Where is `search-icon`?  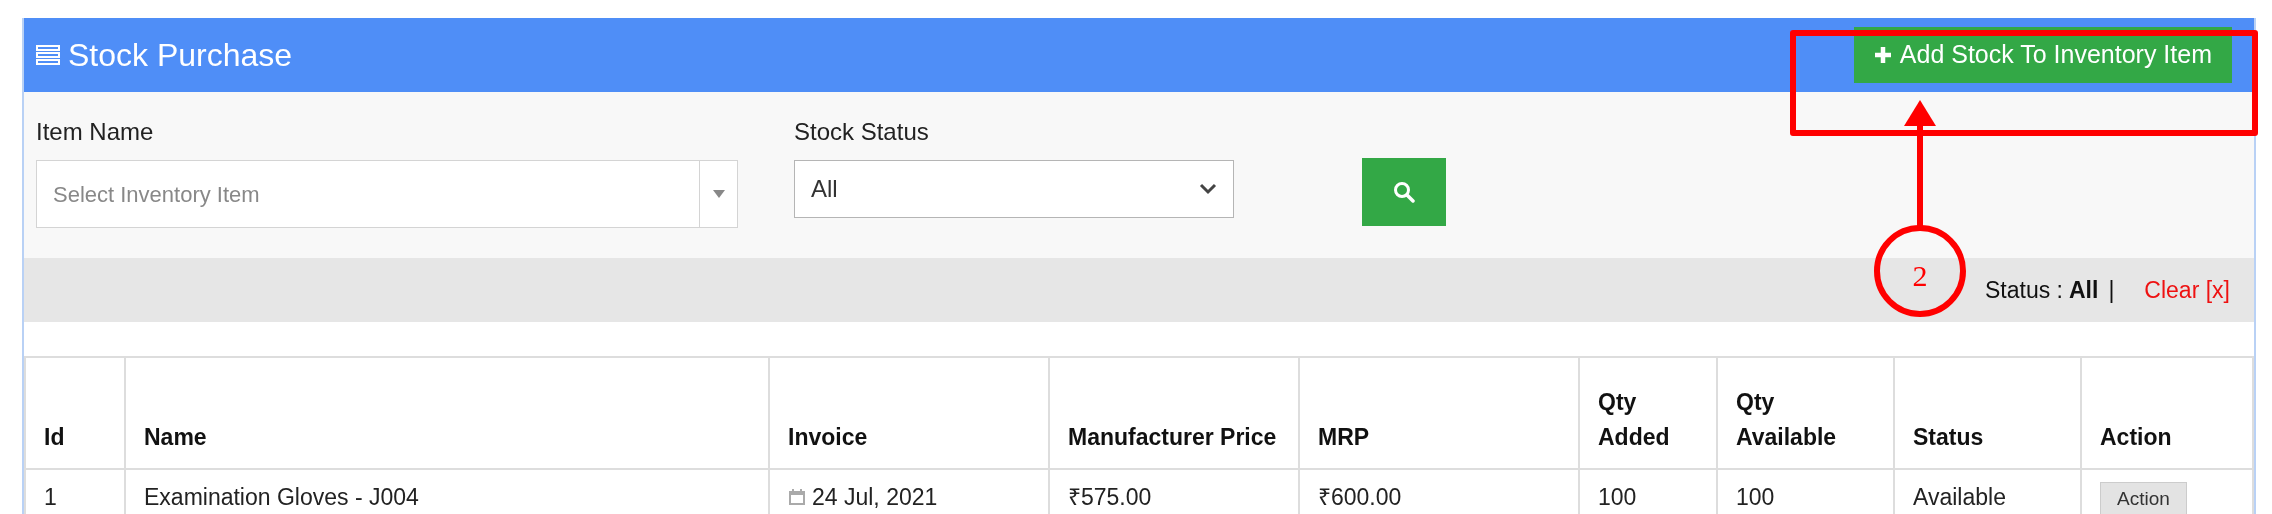 search-icon is located at coordinates (1404, 192).